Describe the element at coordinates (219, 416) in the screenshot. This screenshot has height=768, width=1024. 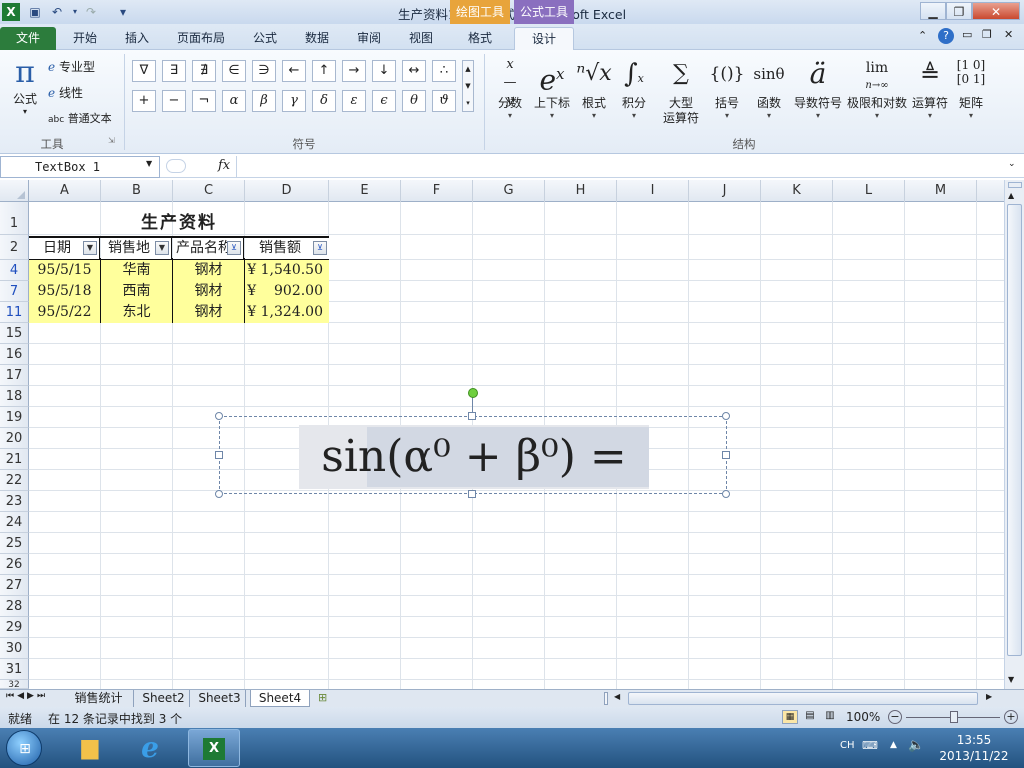
I see `resize-handle-top-left` at that location.